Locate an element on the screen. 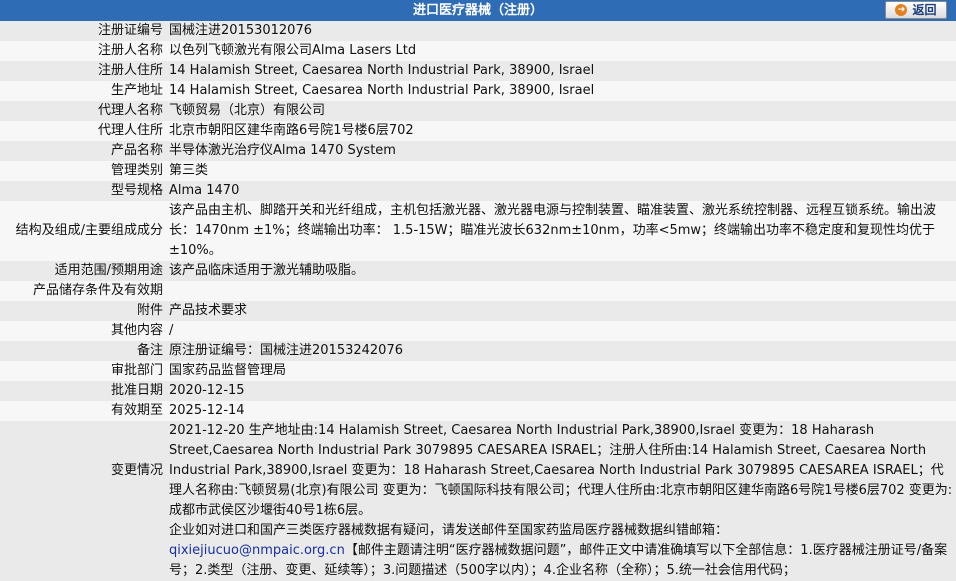  page-header: 进口医疗器械（注册） ➜ 返回 is located at coordinates (478, 10).